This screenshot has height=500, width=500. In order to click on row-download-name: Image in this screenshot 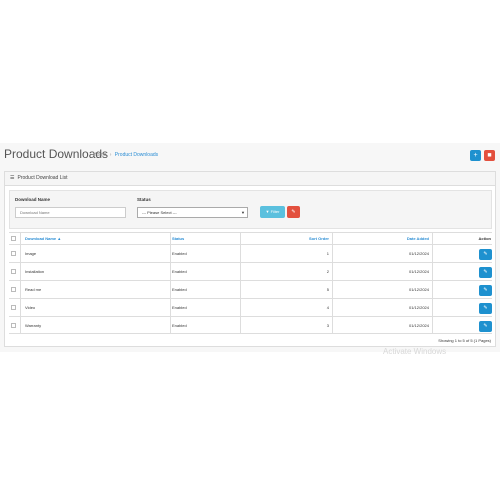, I will do `click(31, 253)`.